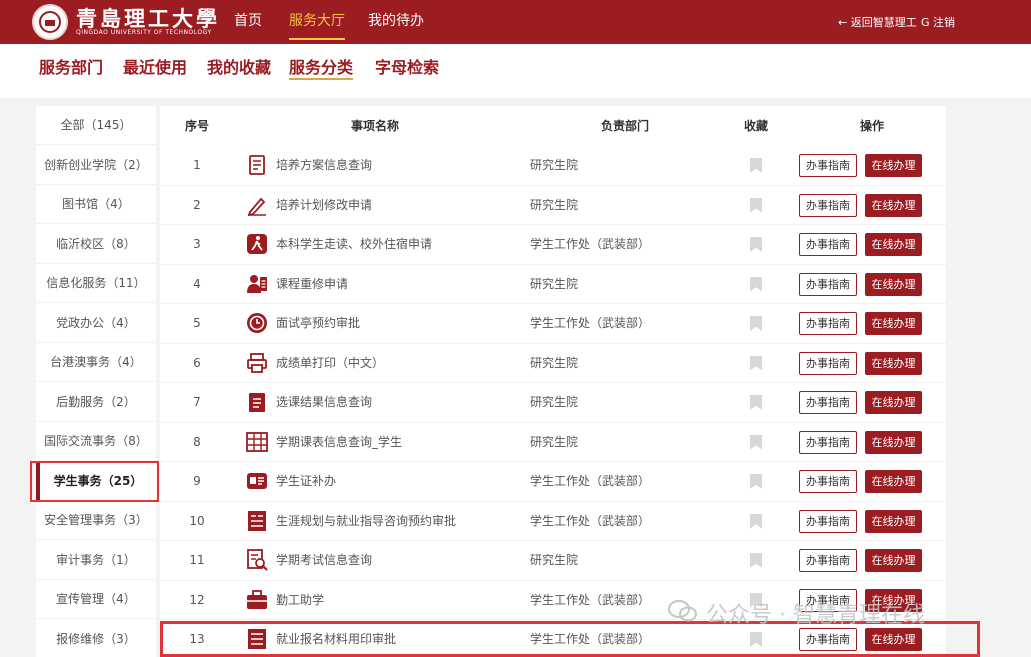 This screenshot has width=1031, height=657. Describe the element at coordinates (96, 520) in the screenshot. I see `sidebar-item-safety: 安全管理事务（3）` at that location.